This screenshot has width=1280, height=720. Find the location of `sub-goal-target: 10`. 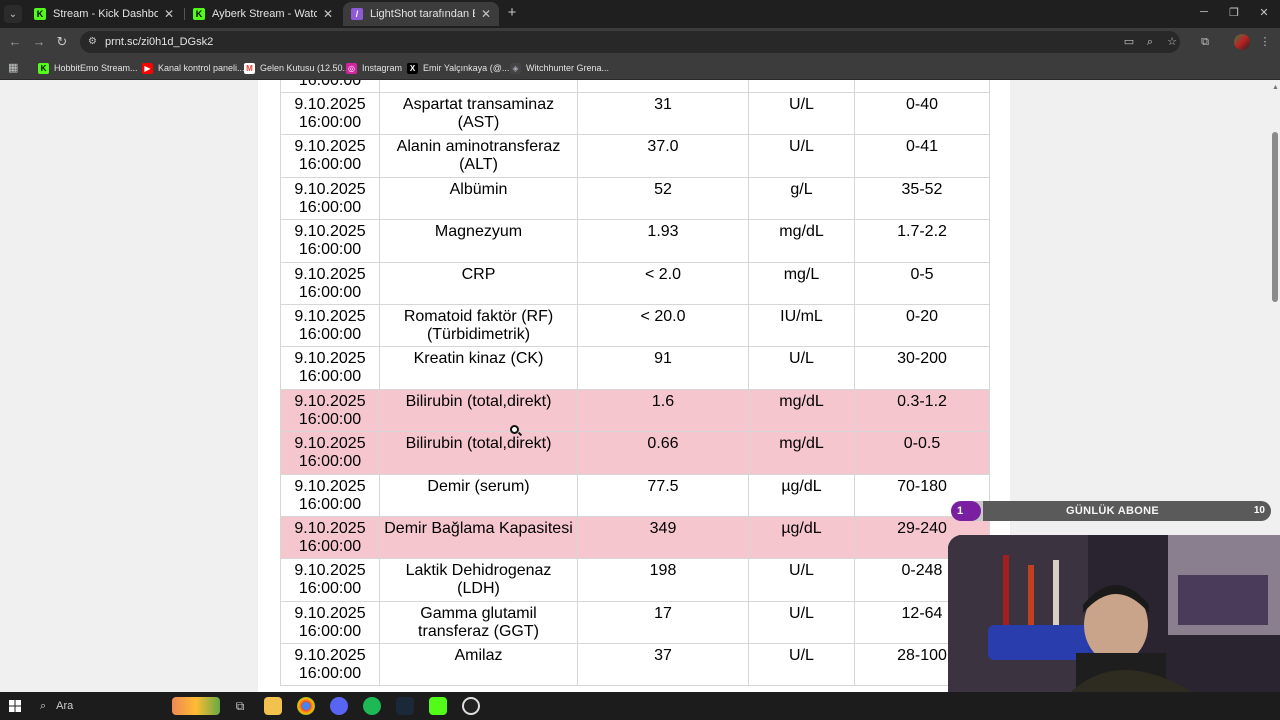

sub-goal-target: 10 is located at coordinates (1259, 510).